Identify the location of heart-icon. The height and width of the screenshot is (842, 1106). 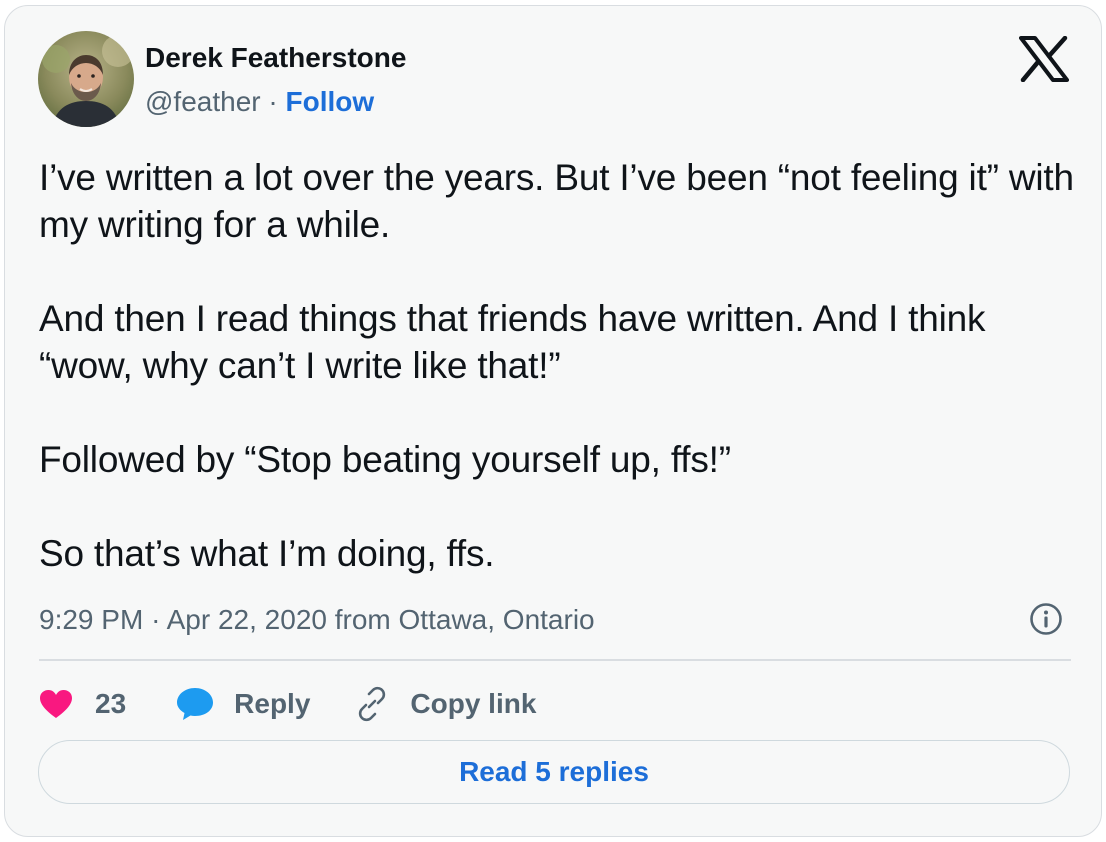
(56, 704).